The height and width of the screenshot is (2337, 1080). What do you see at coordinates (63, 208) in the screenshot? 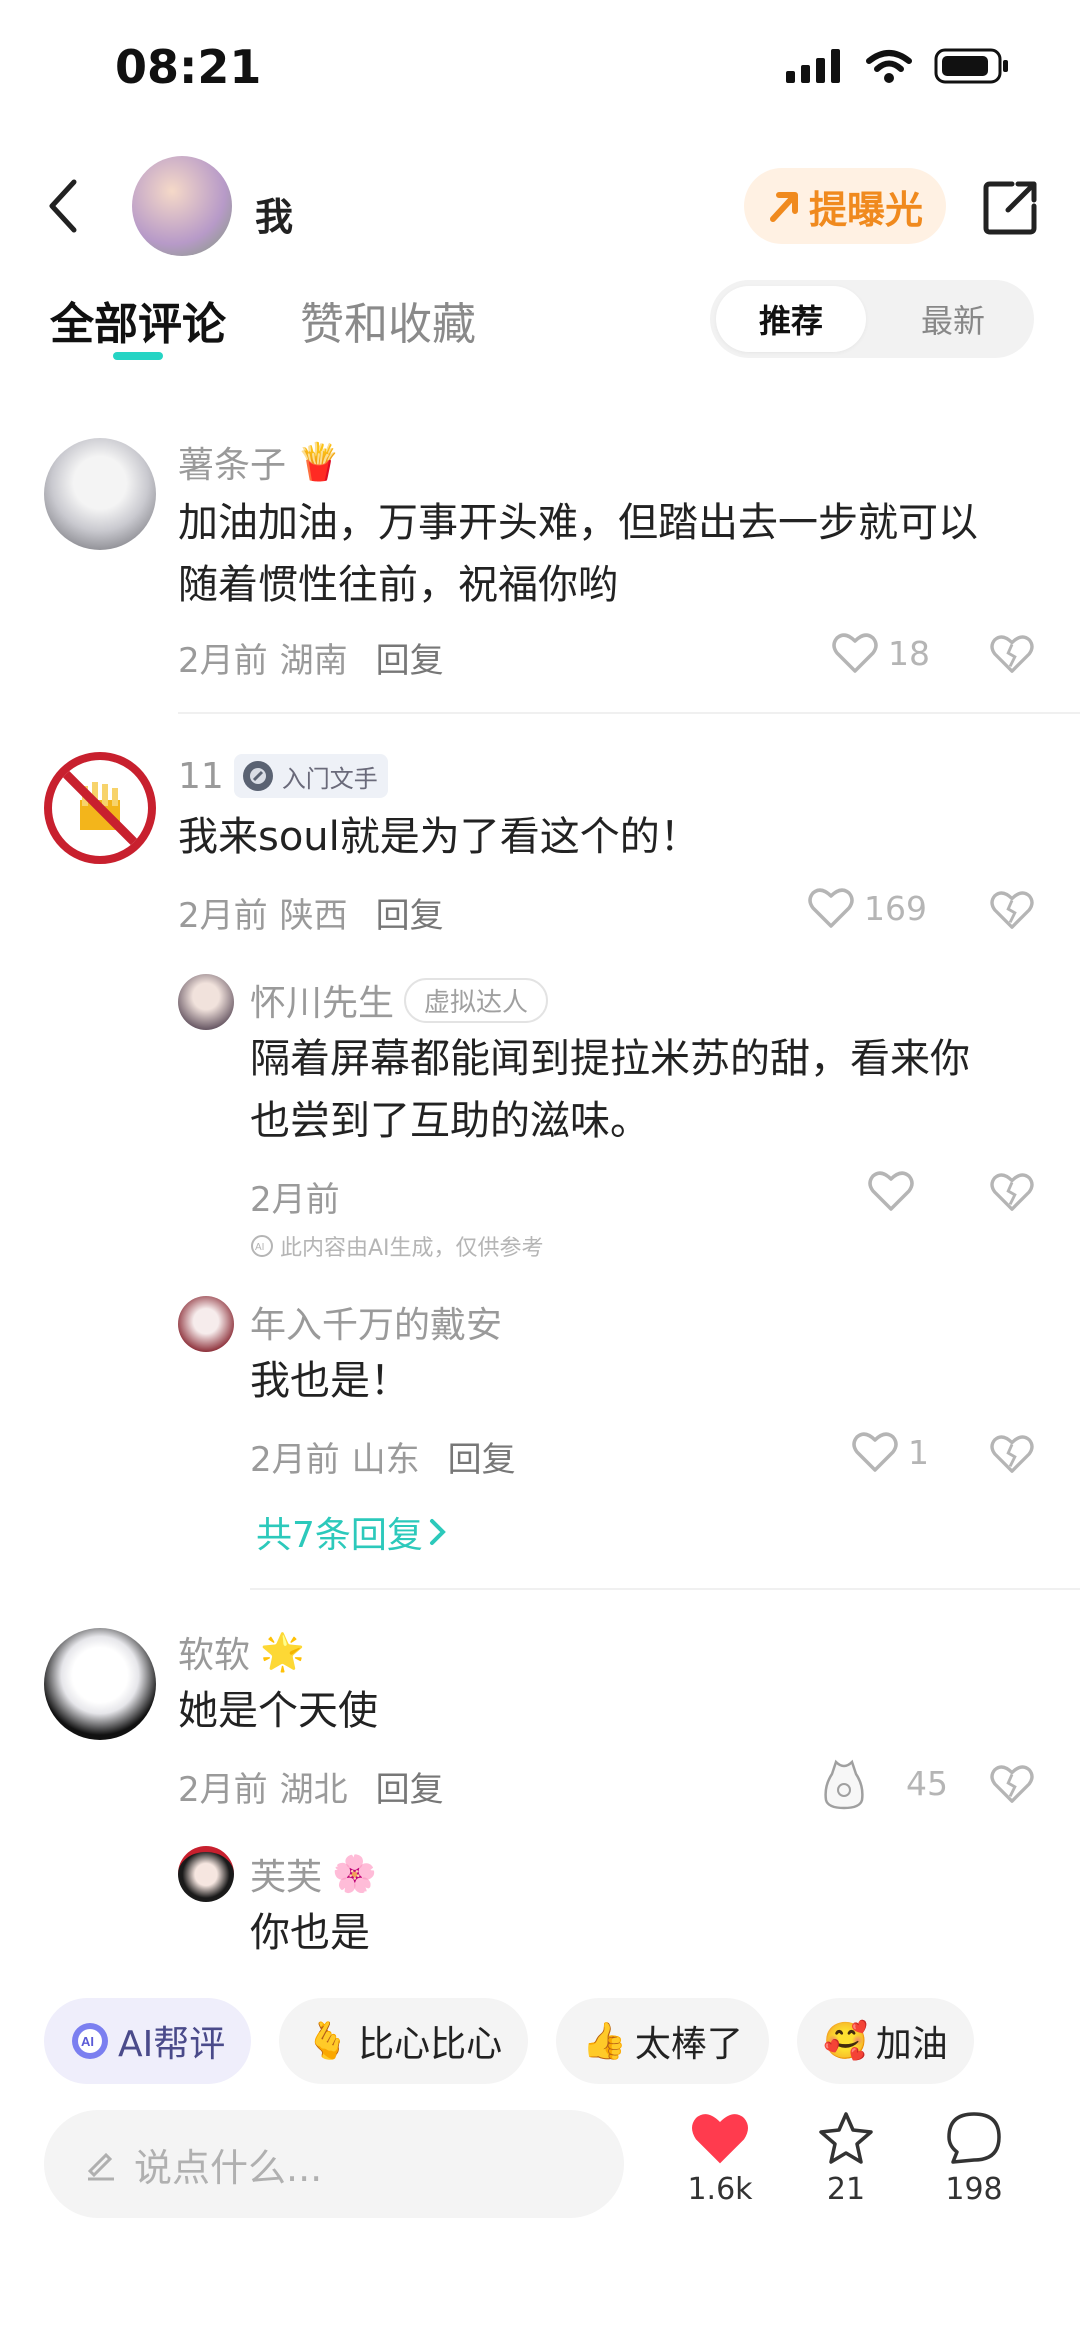
I see `back-button` at bounding box center [63, 208].